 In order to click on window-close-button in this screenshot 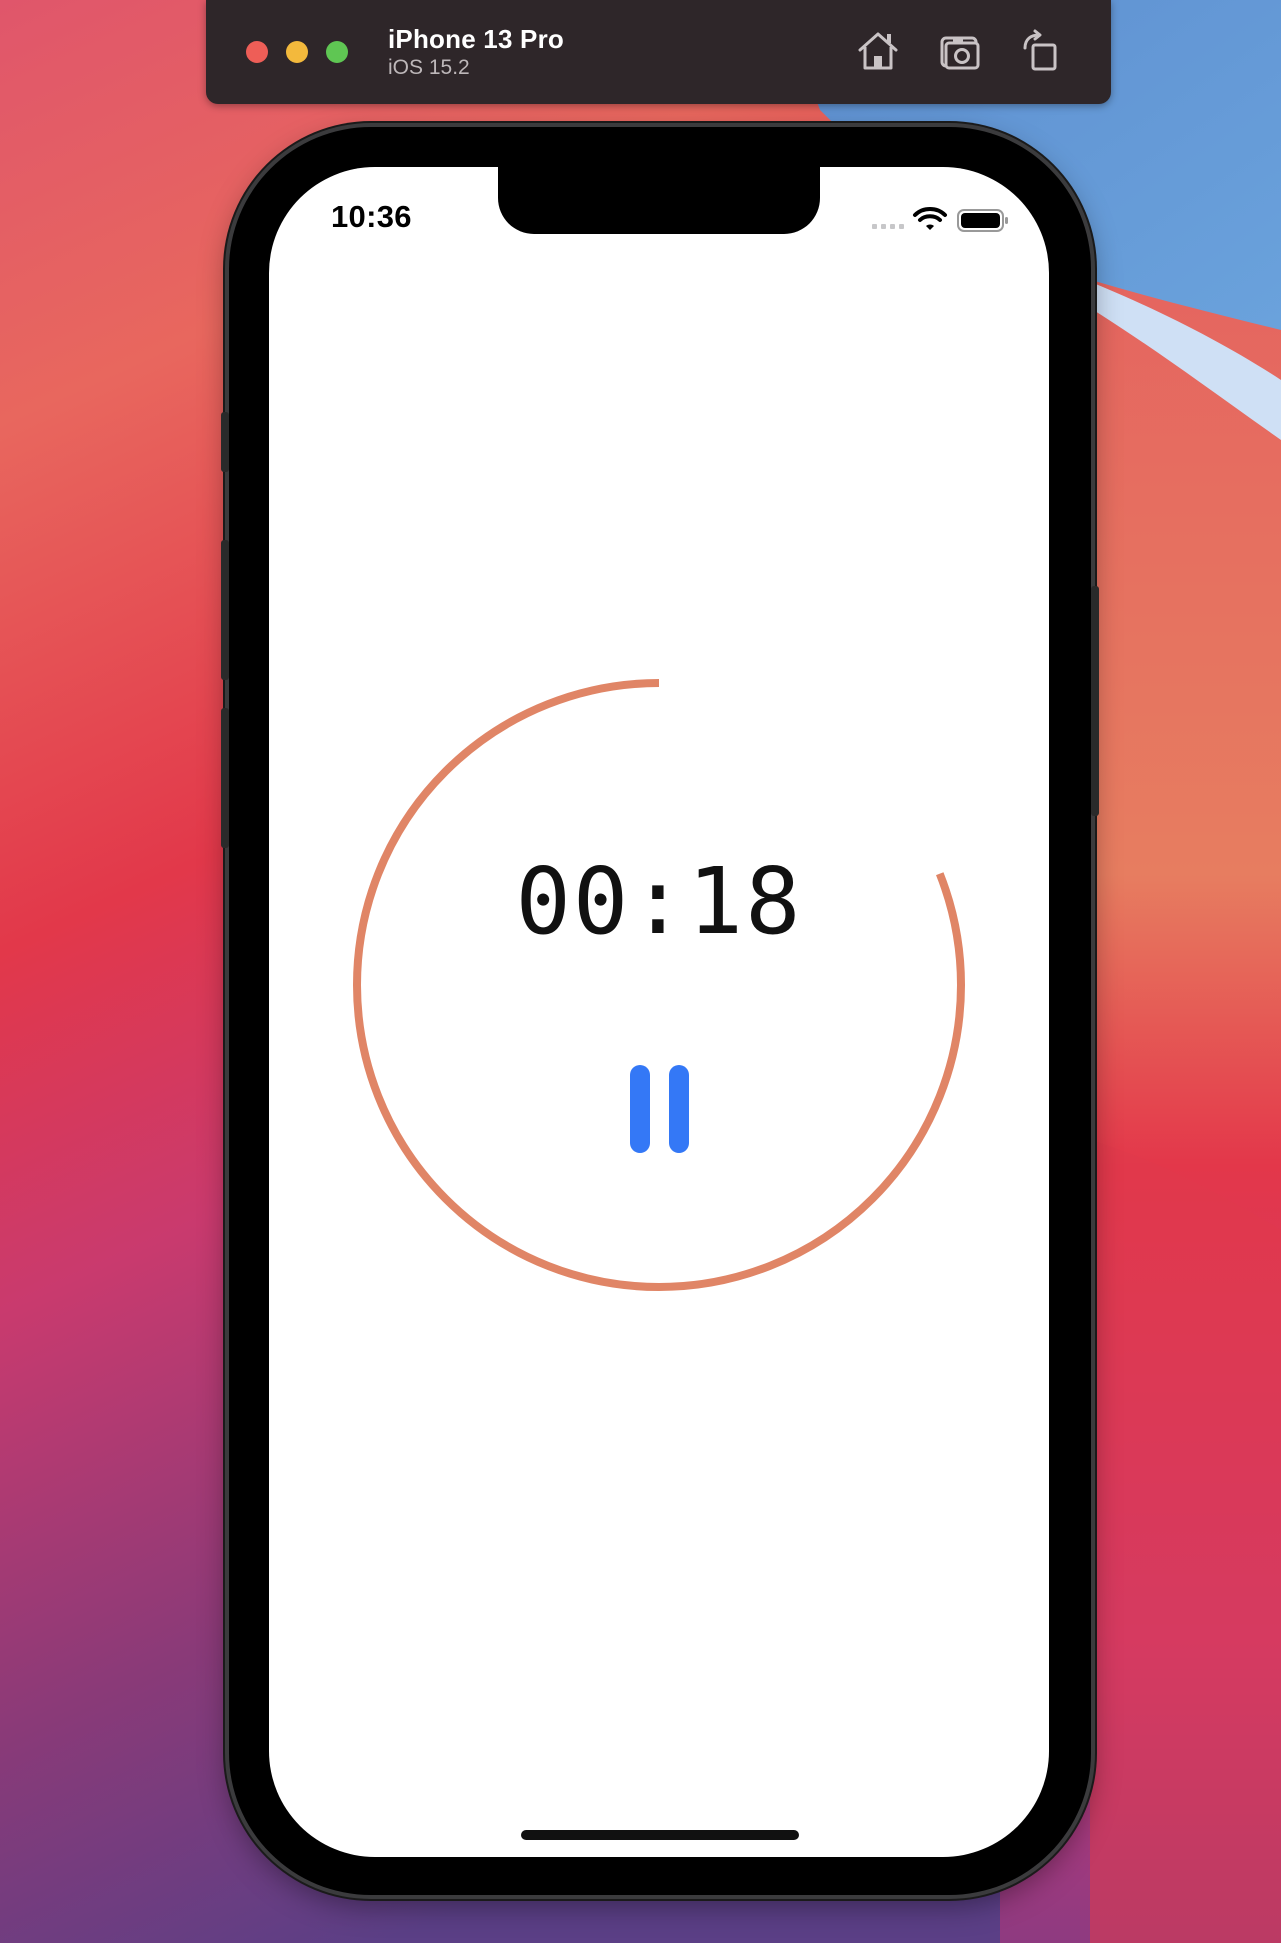, I will do `click(257, 52)`.